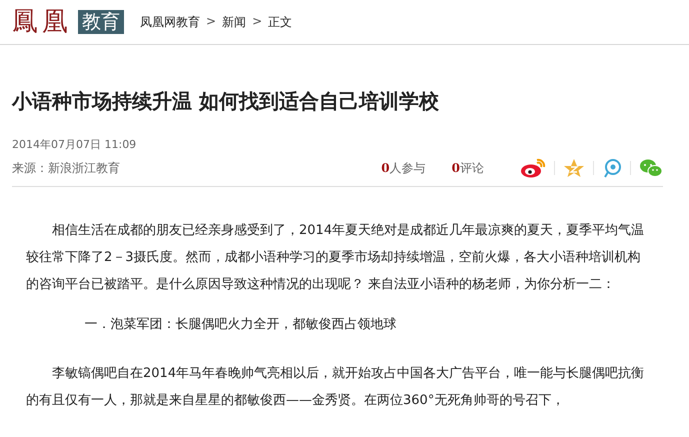  I want to click on wechat-icon, so click(651, 168).